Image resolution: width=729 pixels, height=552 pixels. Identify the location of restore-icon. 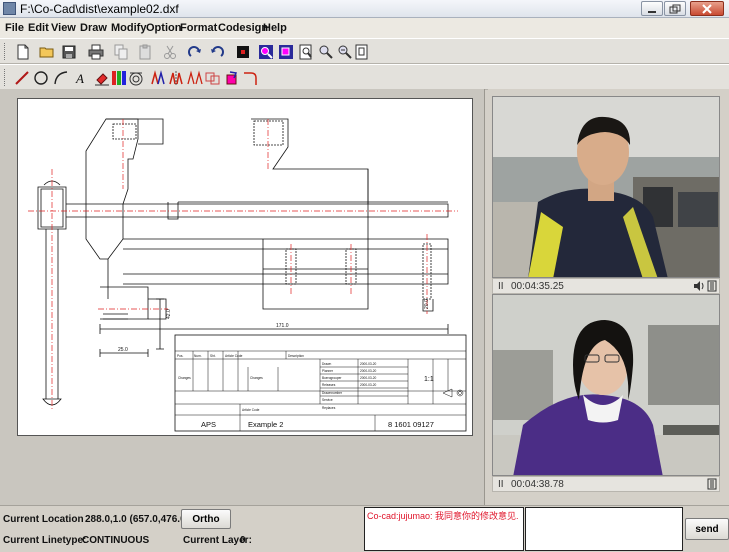
(675, 9).